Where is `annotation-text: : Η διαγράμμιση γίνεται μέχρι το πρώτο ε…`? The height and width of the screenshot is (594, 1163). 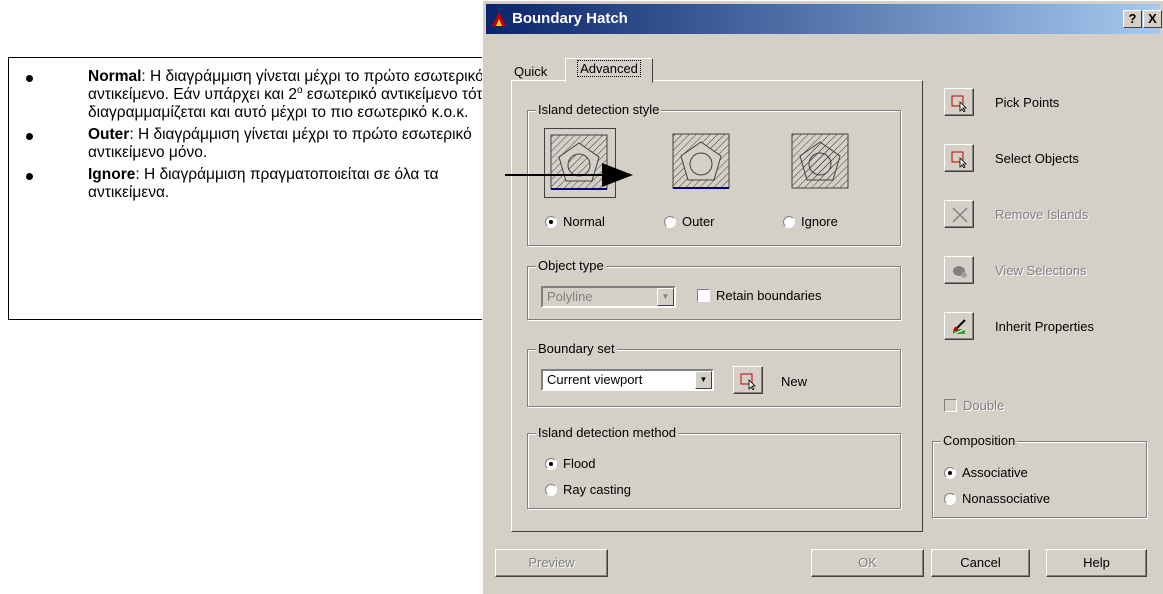 annotation-text: : Η διαγράμμιση γίνεται μέχρι το πρώτο ε… is located at coordinates (280, 143).